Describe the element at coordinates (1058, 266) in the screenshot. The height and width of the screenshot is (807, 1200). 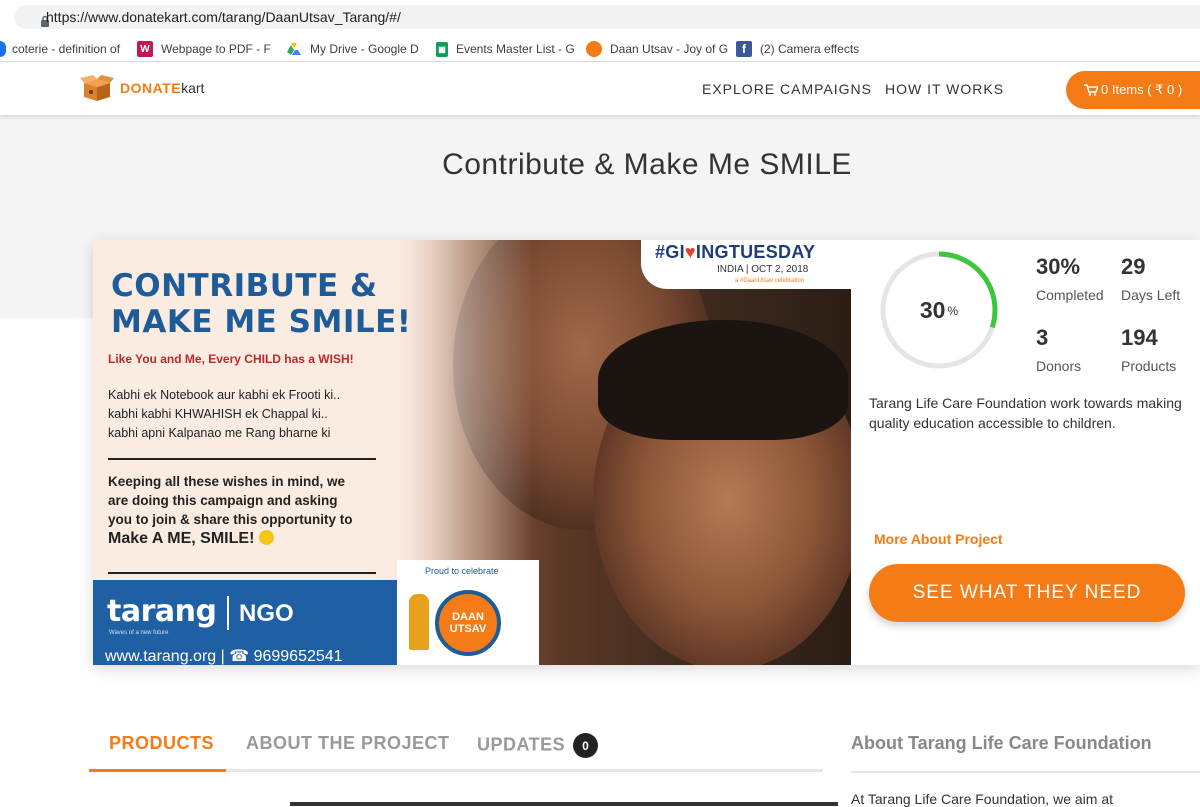
I see `stat-value: 30%` at that location.